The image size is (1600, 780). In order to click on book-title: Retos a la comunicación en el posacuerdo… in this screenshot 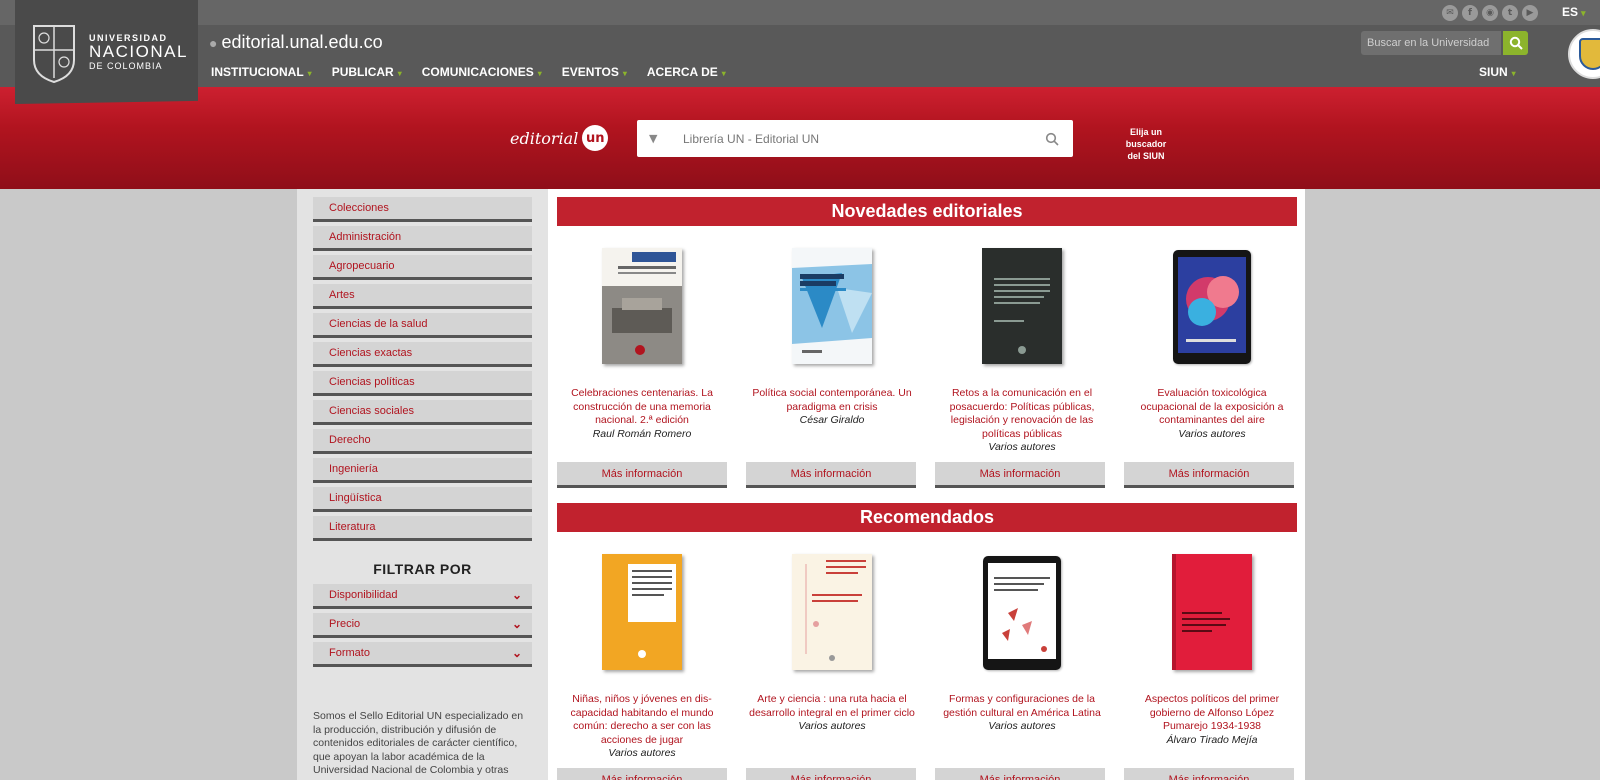, I will do `click(1022, 414)`.